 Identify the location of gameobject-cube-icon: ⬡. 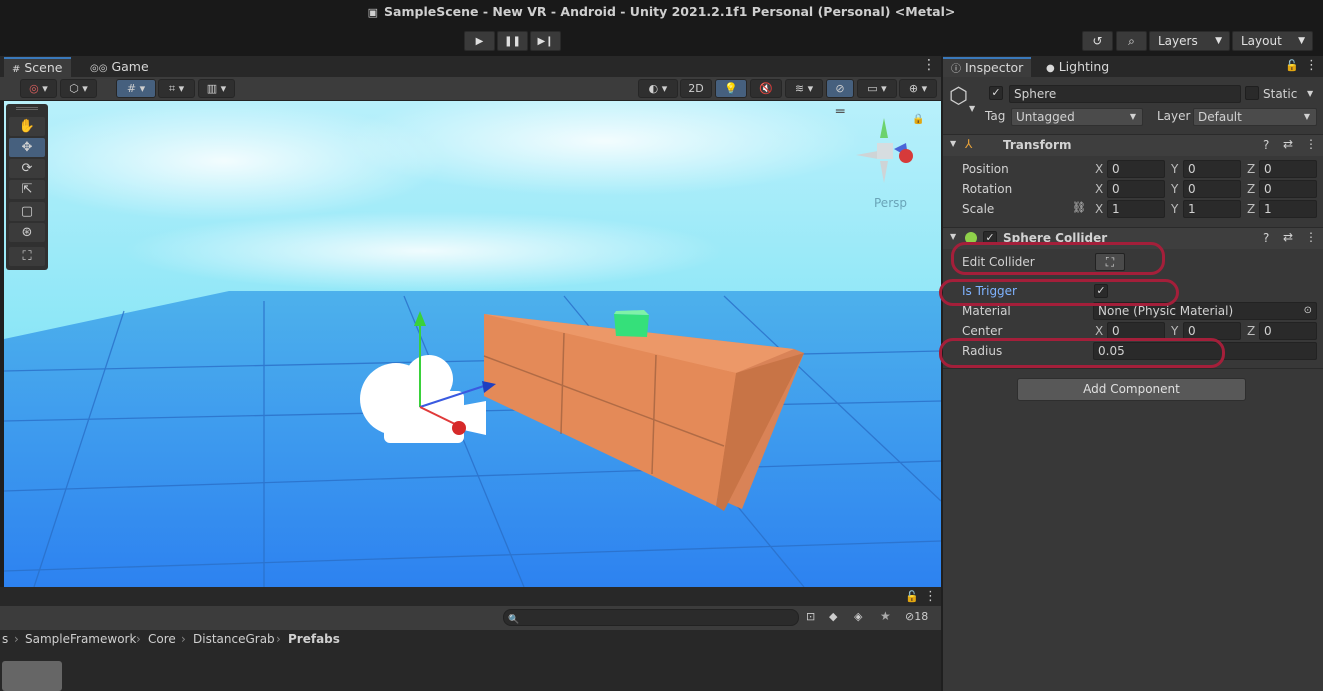
(958, 96).